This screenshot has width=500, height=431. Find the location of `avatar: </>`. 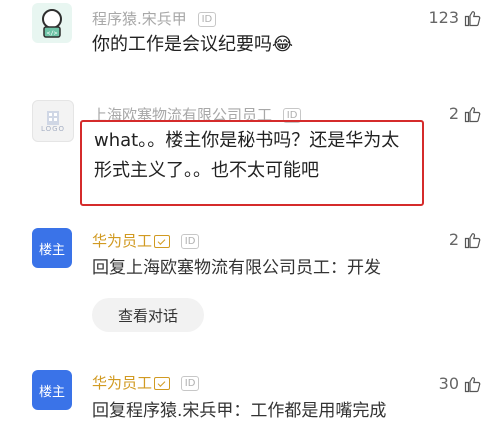

avatar: </> is located at coordinates (52, 23).